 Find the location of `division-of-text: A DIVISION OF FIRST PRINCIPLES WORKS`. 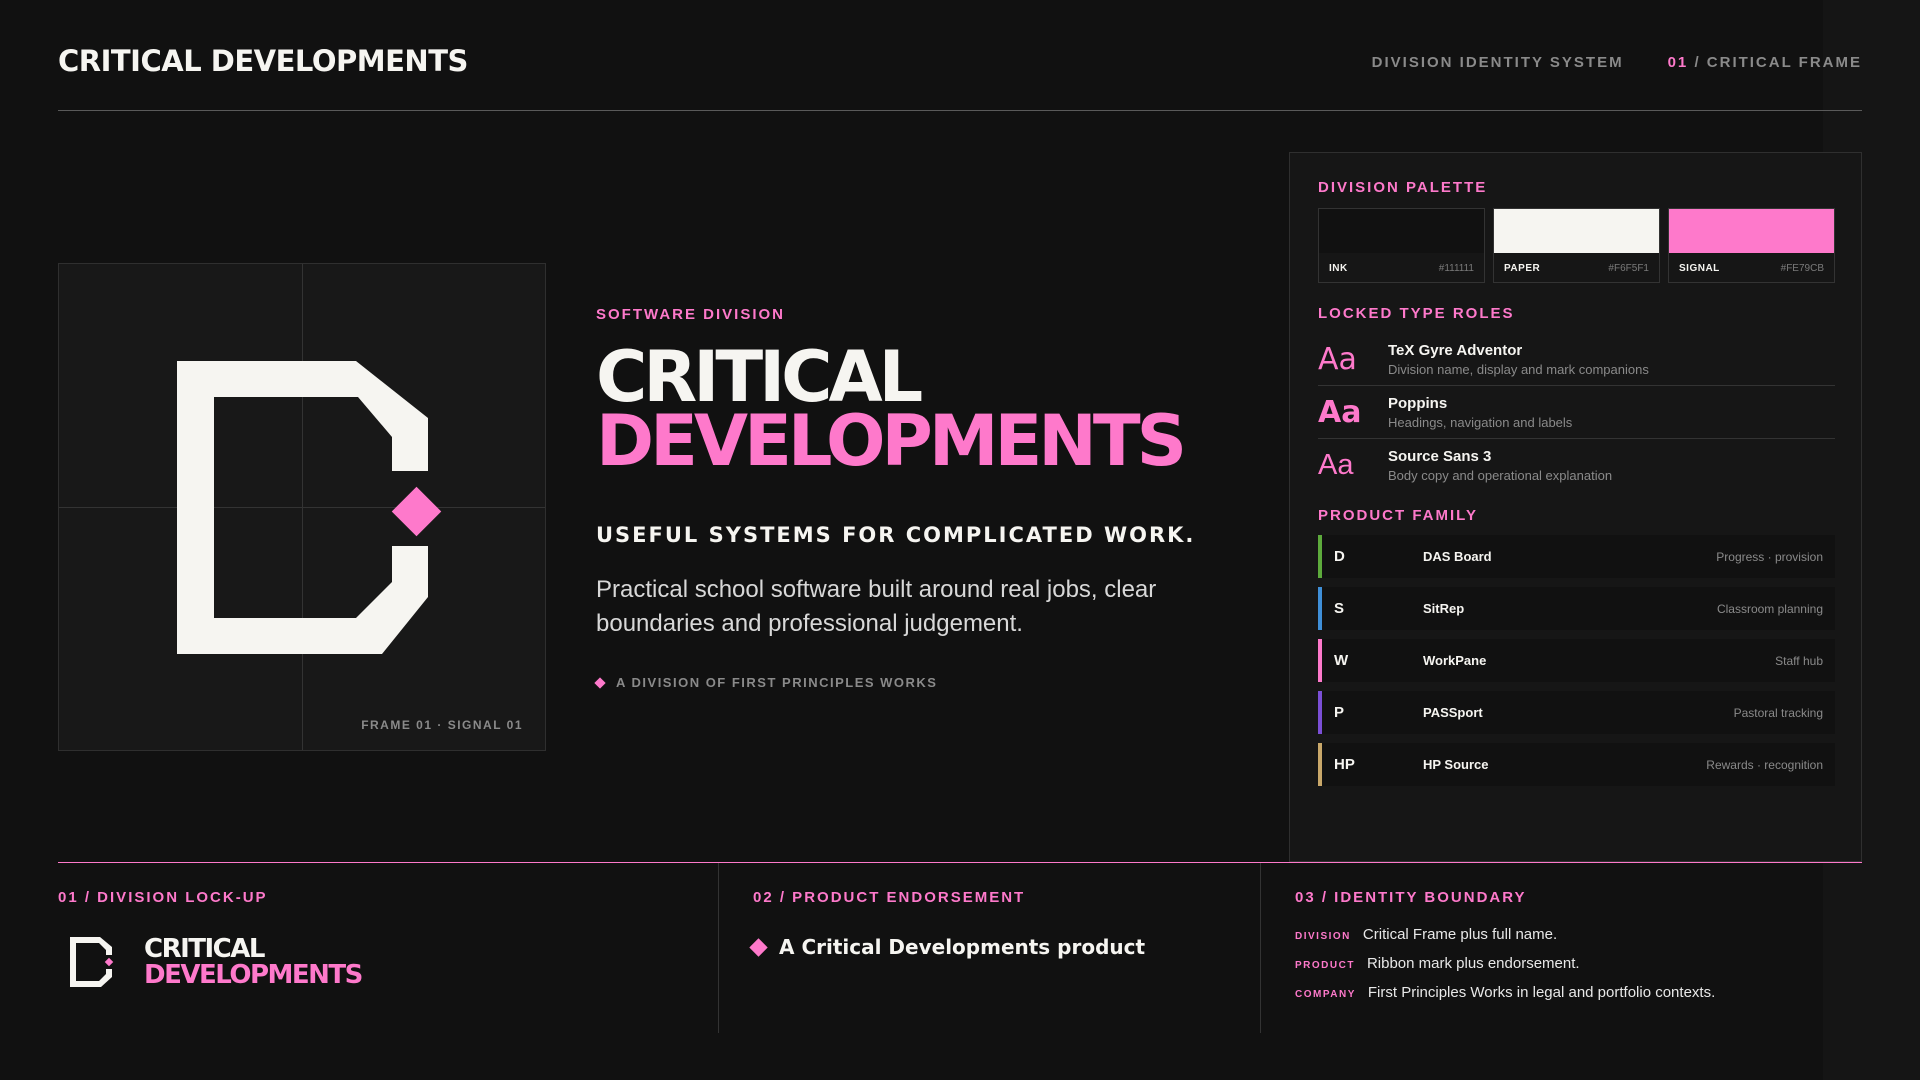

division-of-text: A DIVISION OF FIRST PRINCIPLES WORKS is located at coordinates (777, 682).